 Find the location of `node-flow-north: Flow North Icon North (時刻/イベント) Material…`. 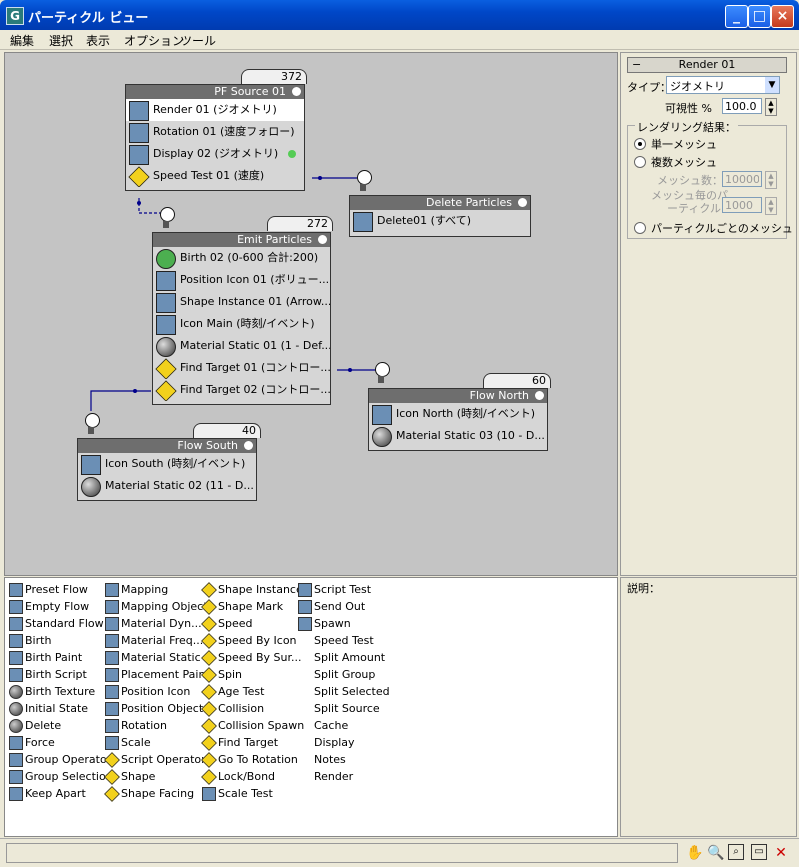

node-flow-north: Flow North Icon North (時刻/イベント) Material… is located at coordinates (458, 419).